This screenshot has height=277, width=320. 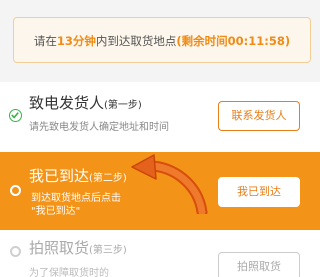 What do you see at coordinates (259, 192) in the screenshot?
I see `arrived-button: 我已到达` at bounding box center [259, 192].